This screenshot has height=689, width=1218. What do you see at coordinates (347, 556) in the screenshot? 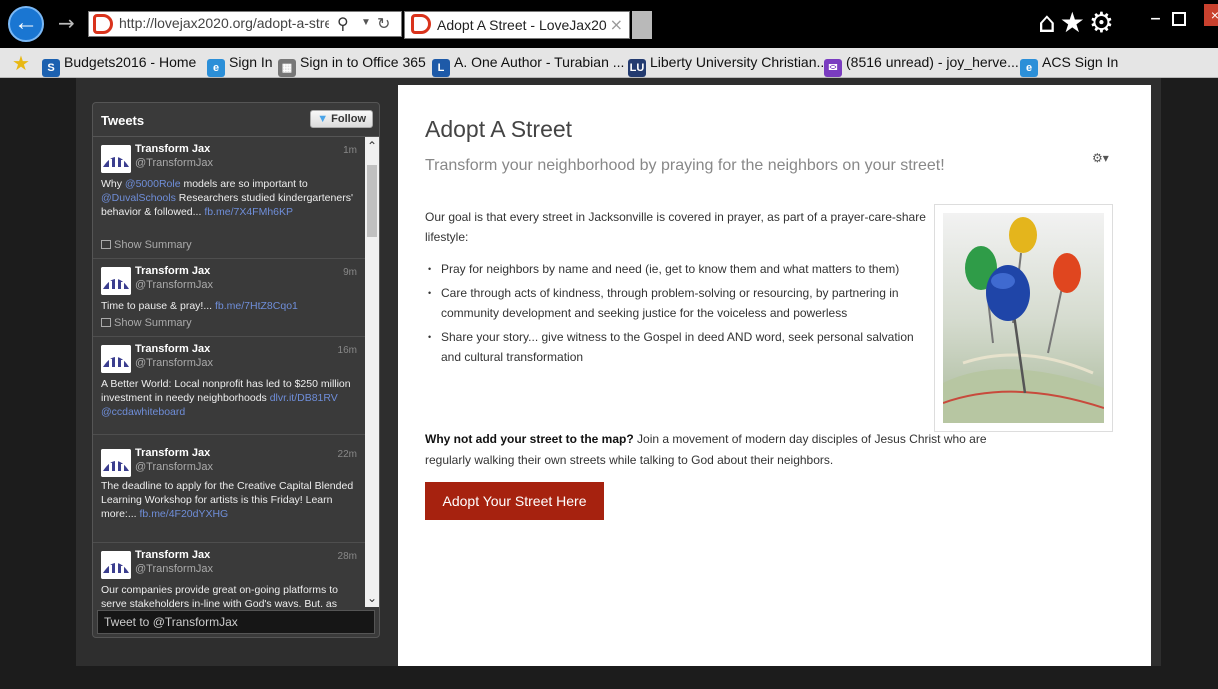
I see `tweet-time: 28m` at bounding box center [347, 556].